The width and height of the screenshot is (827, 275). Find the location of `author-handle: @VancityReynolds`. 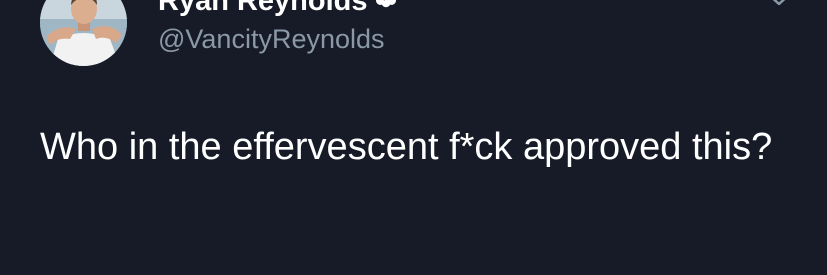

author-handle: @VancityReynolds is located at coordinates (271, 39).